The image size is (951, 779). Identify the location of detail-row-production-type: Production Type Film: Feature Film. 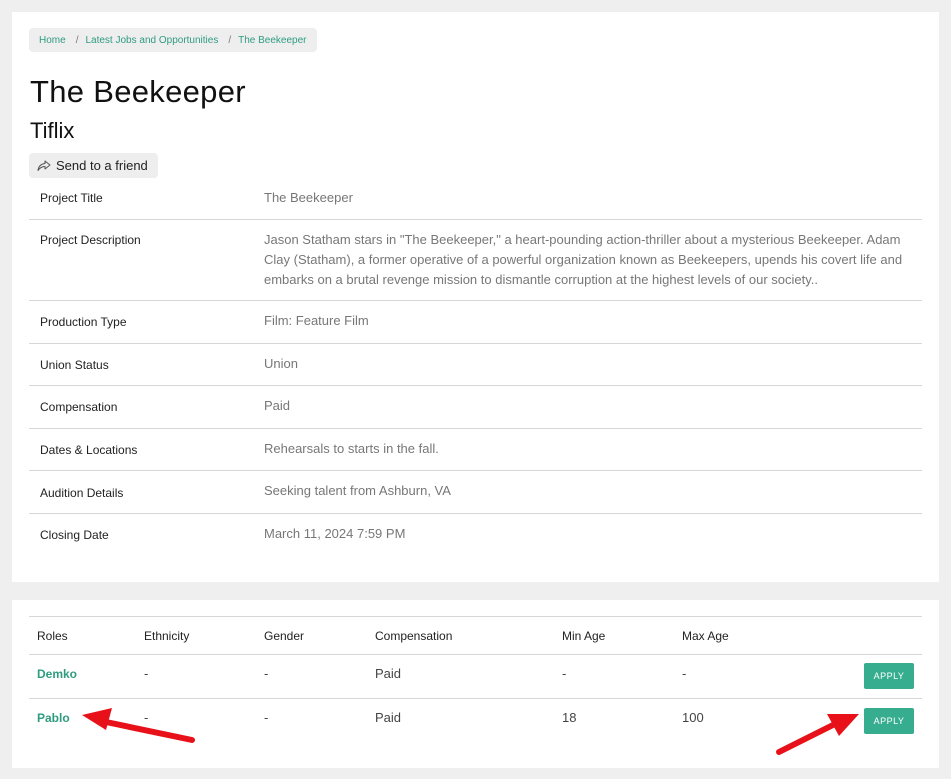
(475, 322).